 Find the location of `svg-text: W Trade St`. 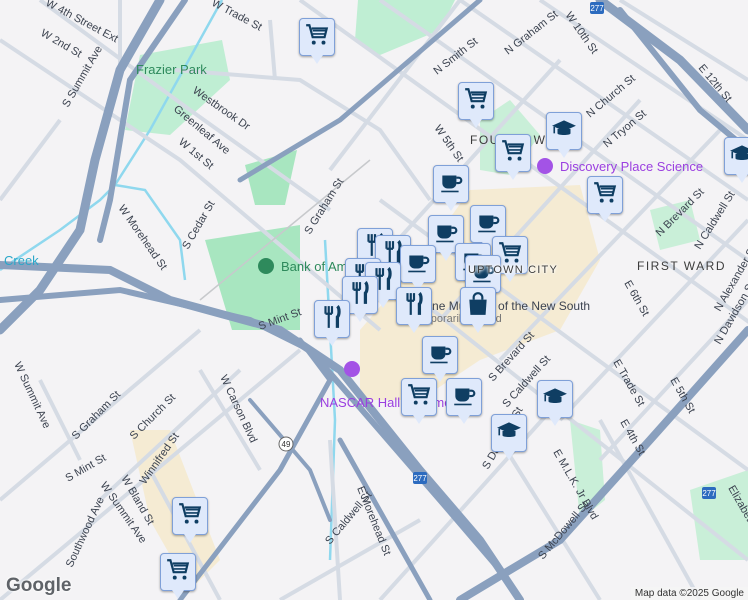

svg-text: W Trade St is located at coordinates (237, 16).